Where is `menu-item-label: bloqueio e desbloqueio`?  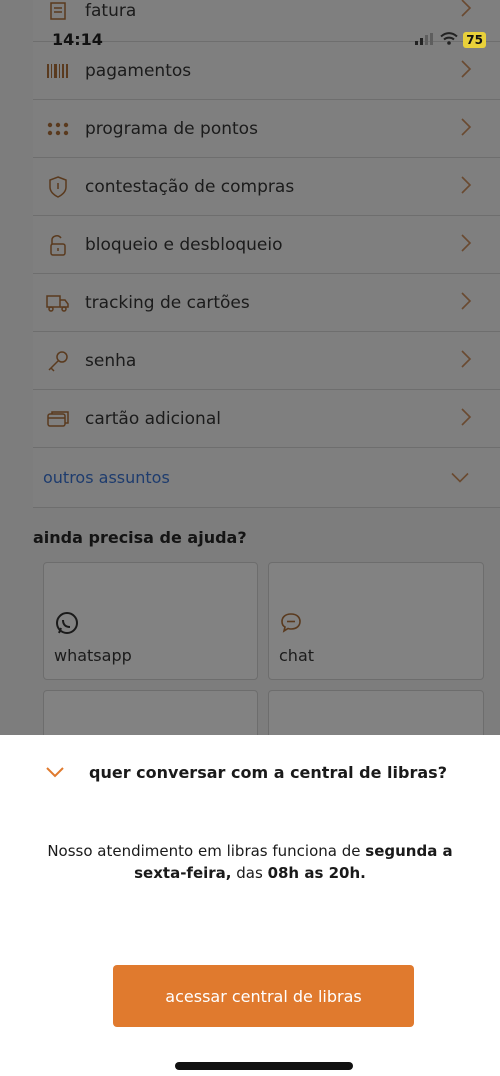
menu-item-label: bloqueio e desbloqueio is located at coordinates (184, 244).